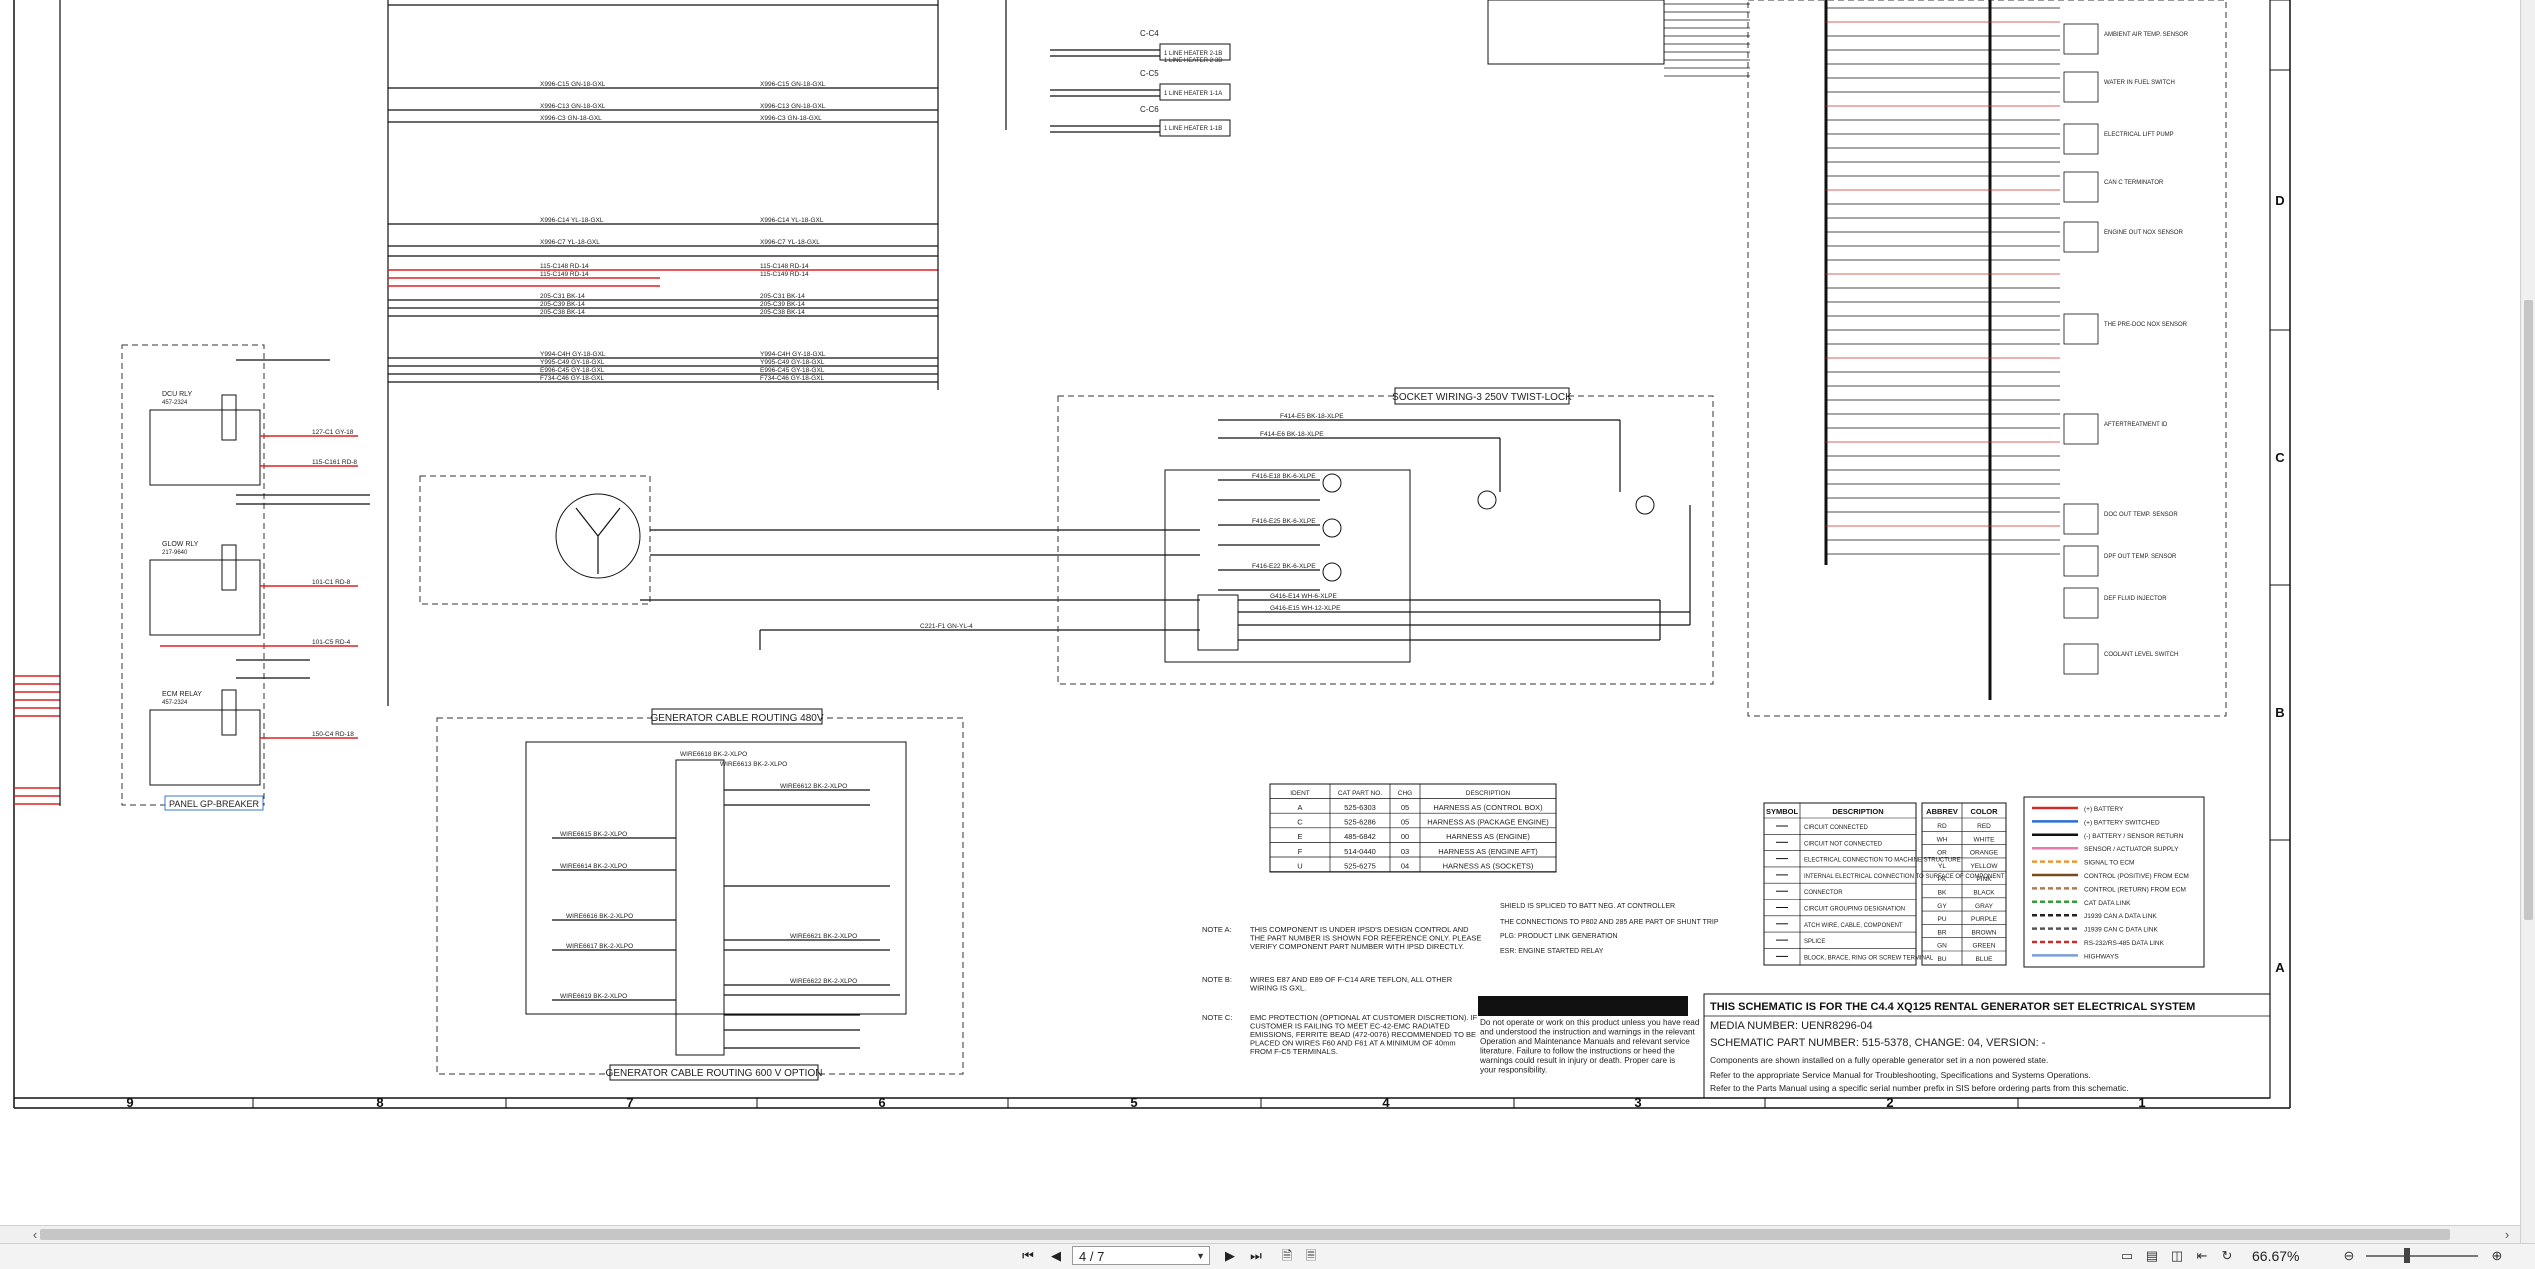  Describe the element at coordinates (2141, 1102) in the screenshot. I see `zone-label: 1` at that location.